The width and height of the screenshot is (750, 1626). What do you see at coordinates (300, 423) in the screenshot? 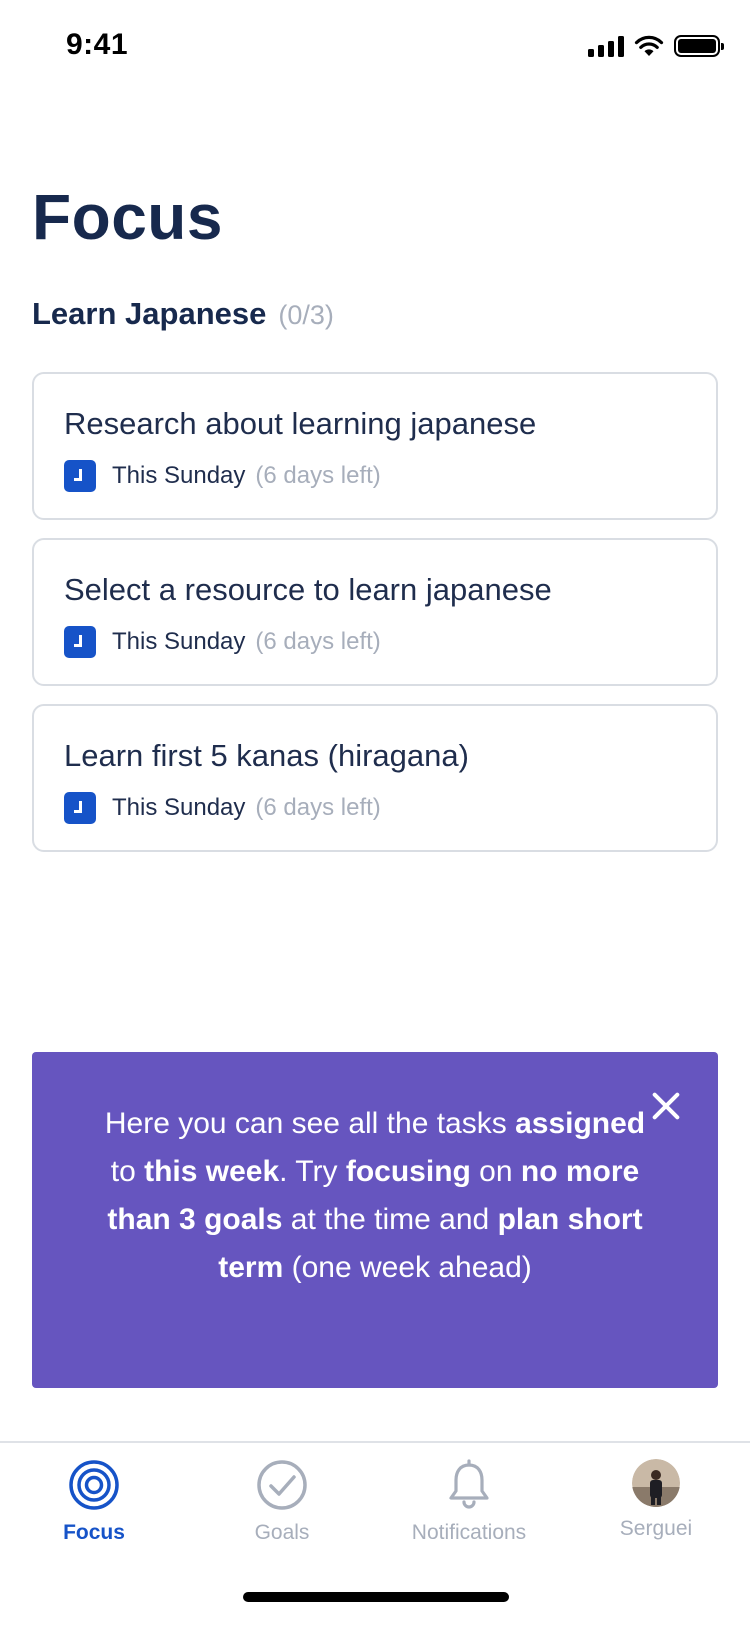
I see `task-title: Research about learning japanese` at bounding box center [300, 423].